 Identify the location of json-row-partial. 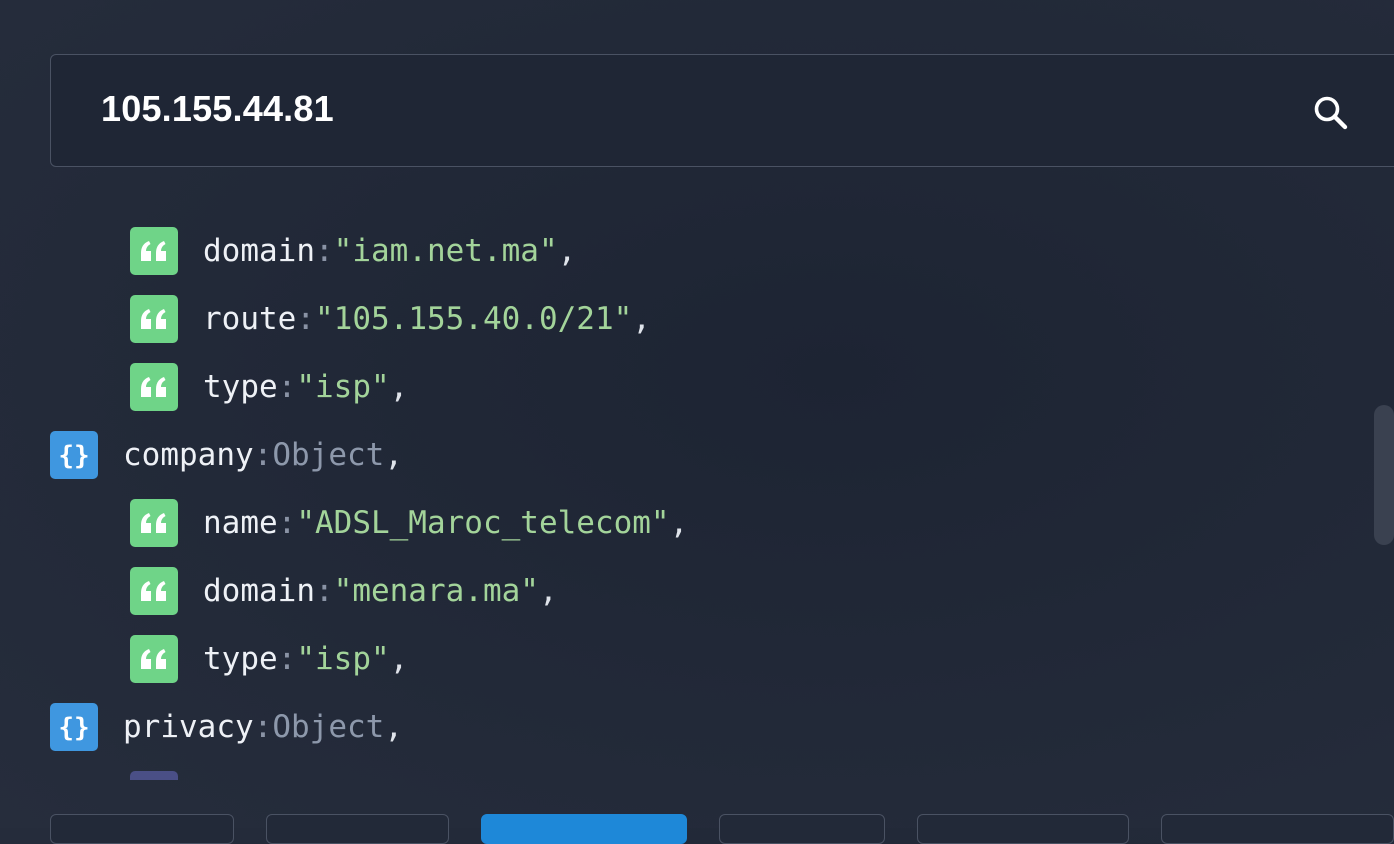
(166, 775).